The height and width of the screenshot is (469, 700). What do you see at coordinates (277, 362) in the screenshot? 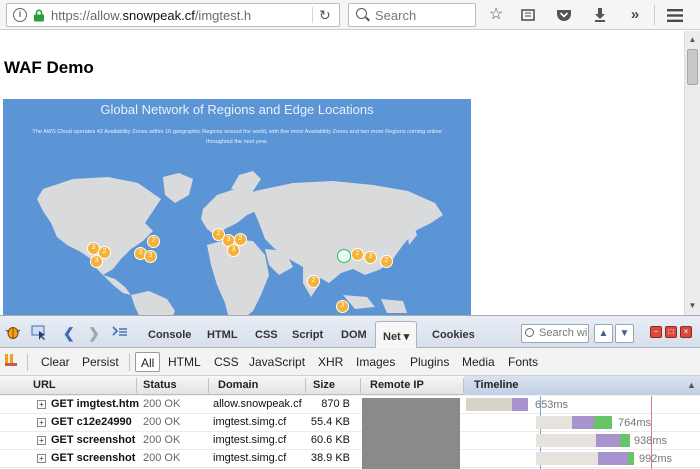
I see `filter-javascript: JavaScript` at bounding box center [277, 362].